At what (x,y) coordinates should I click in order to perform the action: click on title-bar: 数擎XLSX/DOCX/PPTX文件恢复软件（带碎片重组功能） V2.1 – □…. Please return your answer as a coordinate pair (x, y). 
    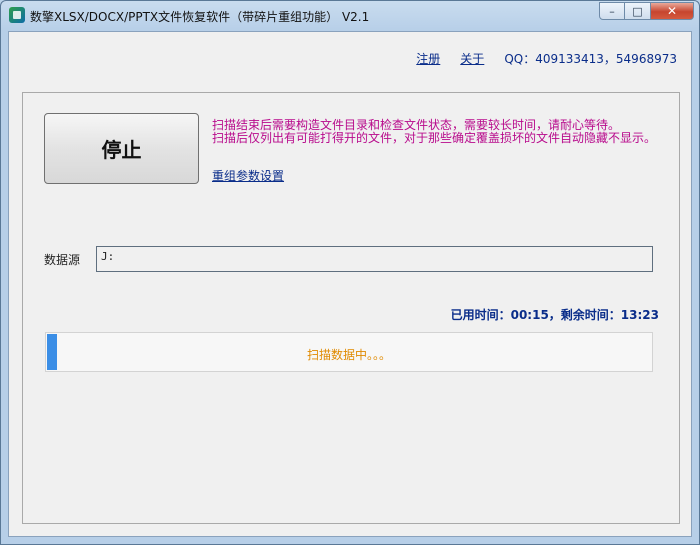
    Looking at the image, I should click on (350, 16).